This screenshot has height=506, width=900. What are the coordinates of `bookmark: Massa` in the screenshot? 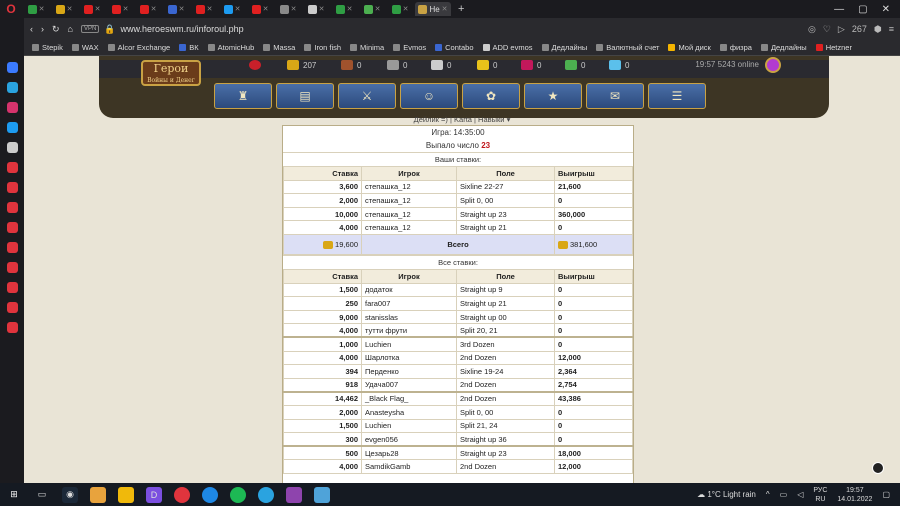 It's located at (279, 47).